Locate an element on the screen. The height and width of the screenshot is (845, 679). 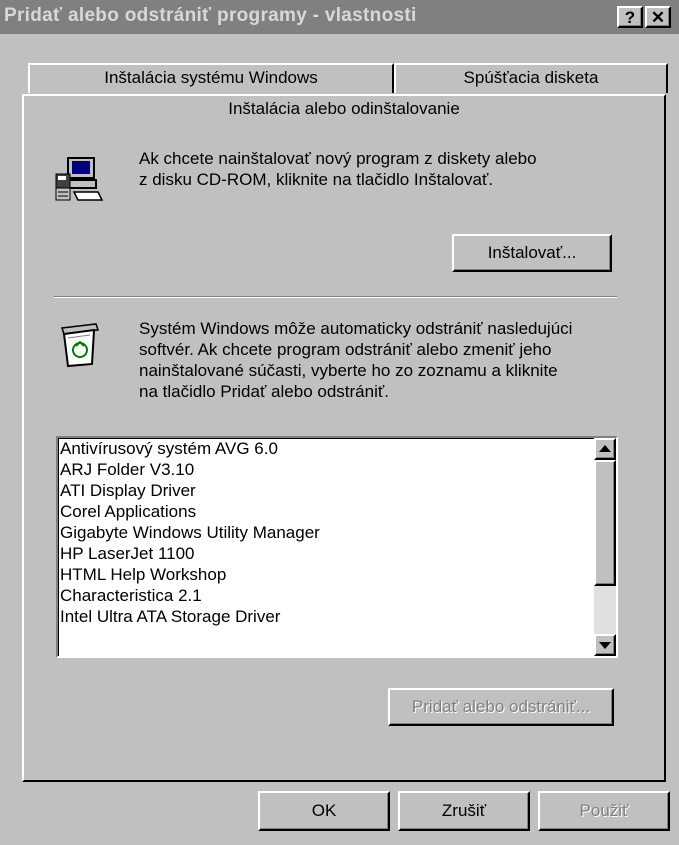
vertical-scrollbar is located at coordinates (605, 547).